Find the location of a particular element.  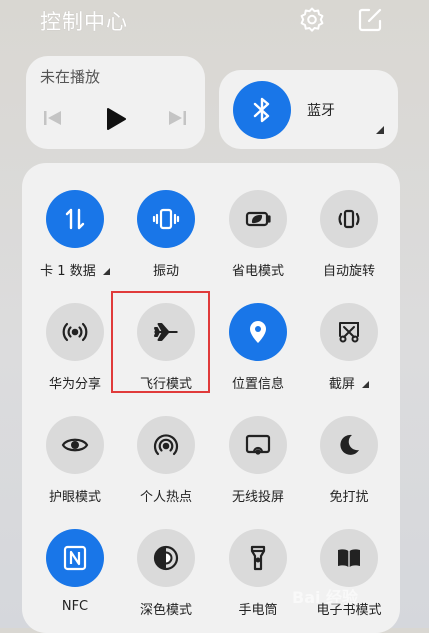

tile-location: 位置信息 is located at coordinates (258, 353).